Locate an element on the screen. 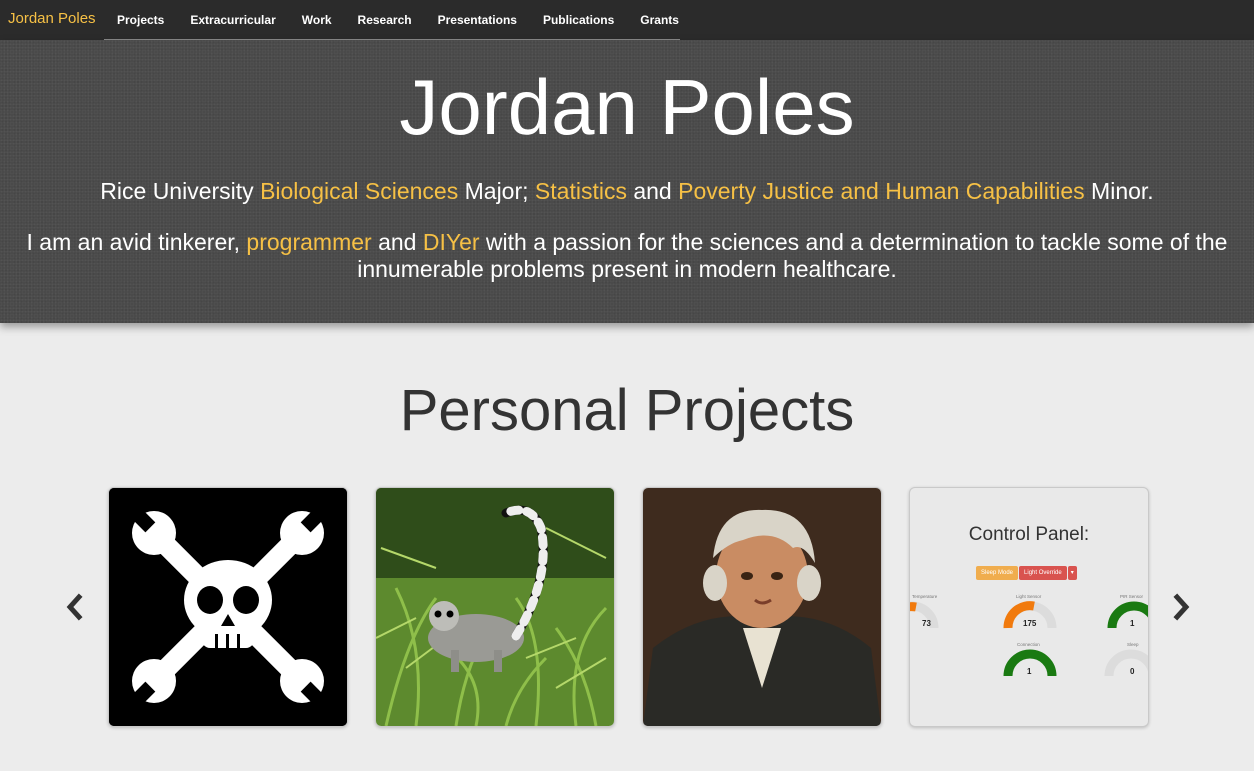  carousel-next-icon is located at coordinates (1182, 607).